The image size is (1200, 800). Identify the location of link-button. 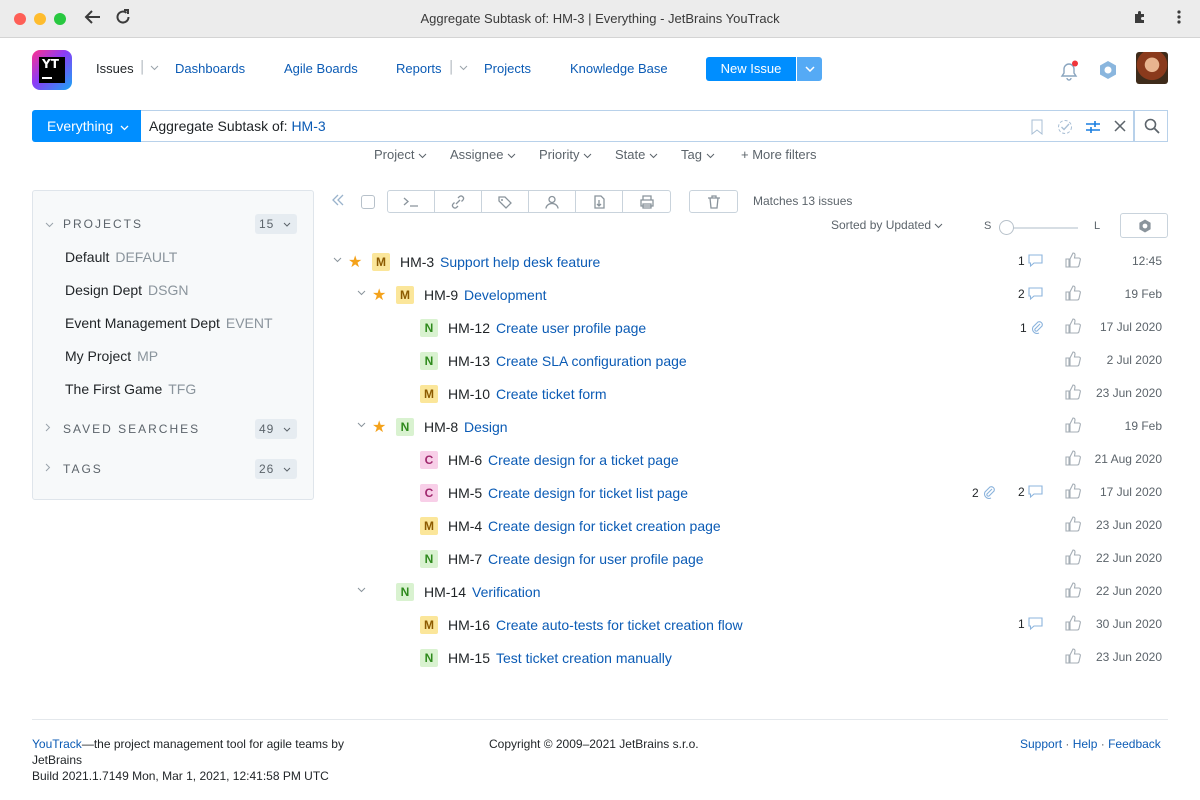
(458, 201).